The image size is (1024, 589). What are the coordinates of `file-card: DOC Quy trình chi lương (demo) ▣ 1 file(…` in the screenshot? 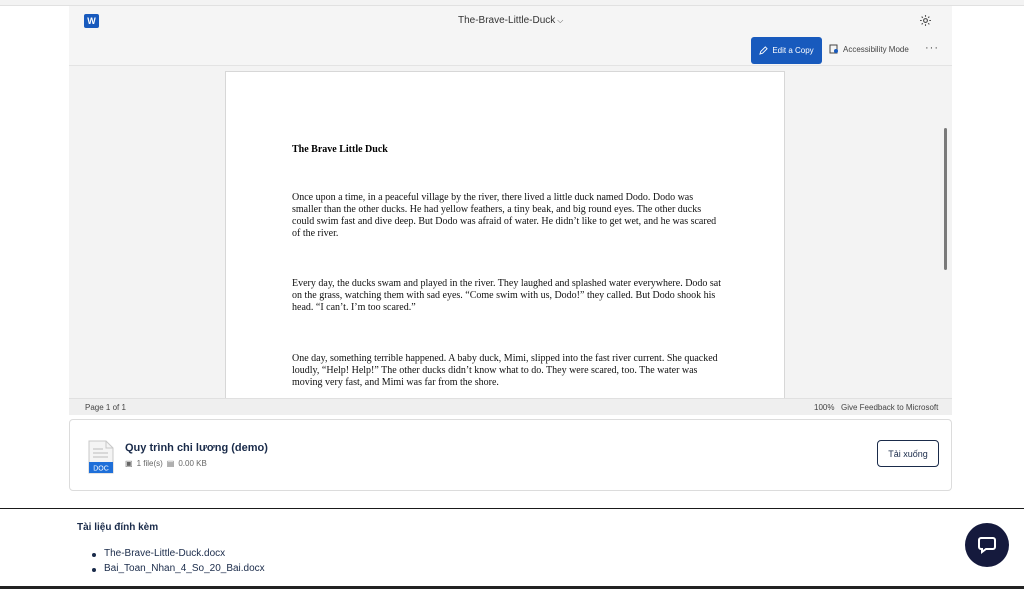 It's located at (510, 455).